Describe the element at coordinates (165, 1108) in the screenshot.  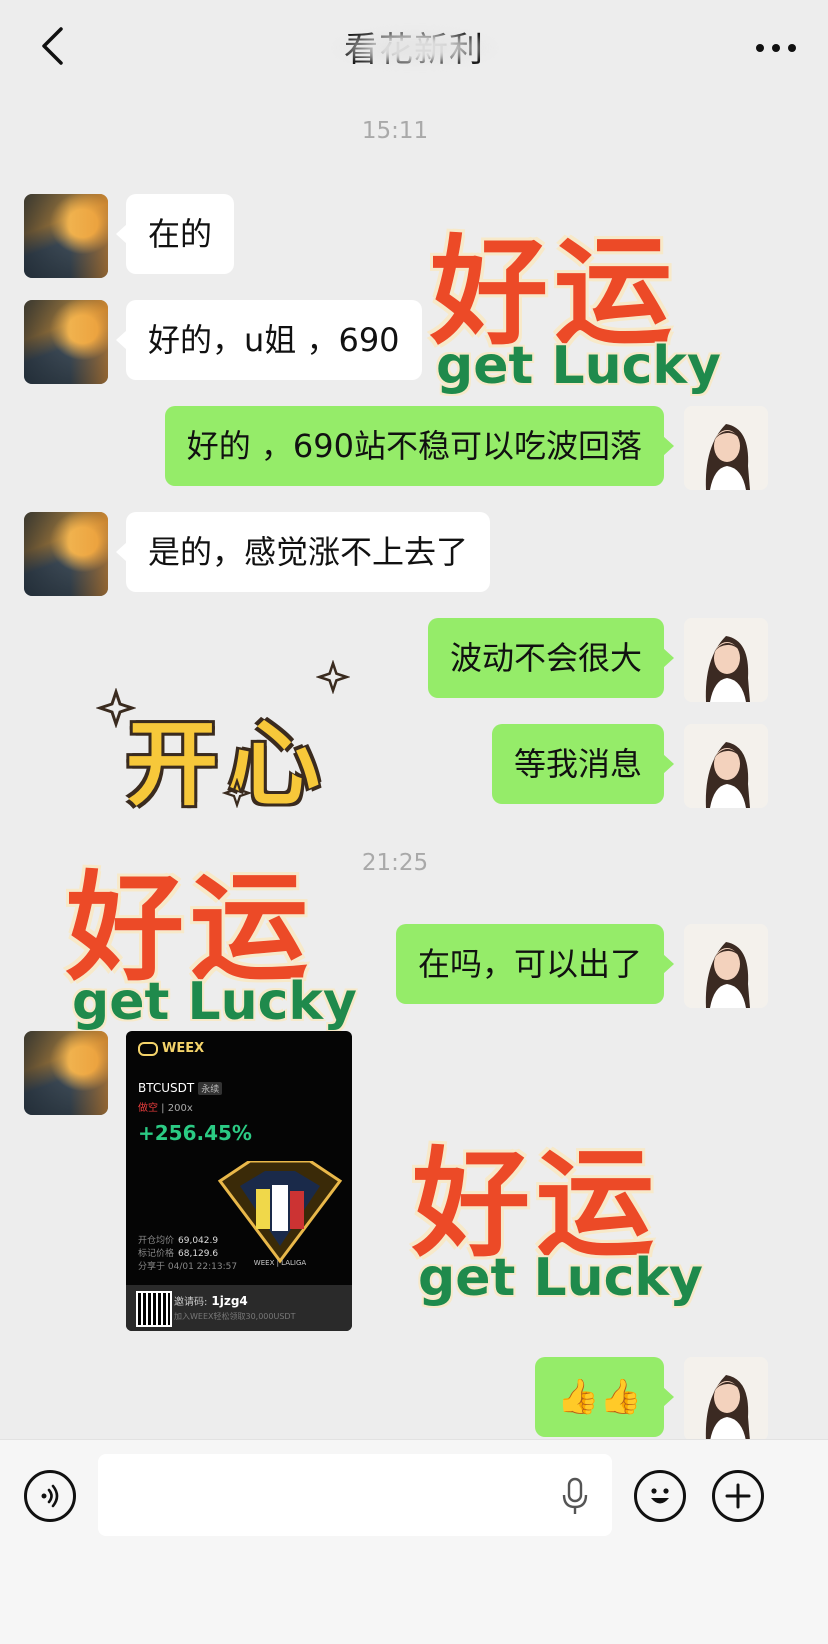
I see `position-side: 做空 | 200x` at that location.